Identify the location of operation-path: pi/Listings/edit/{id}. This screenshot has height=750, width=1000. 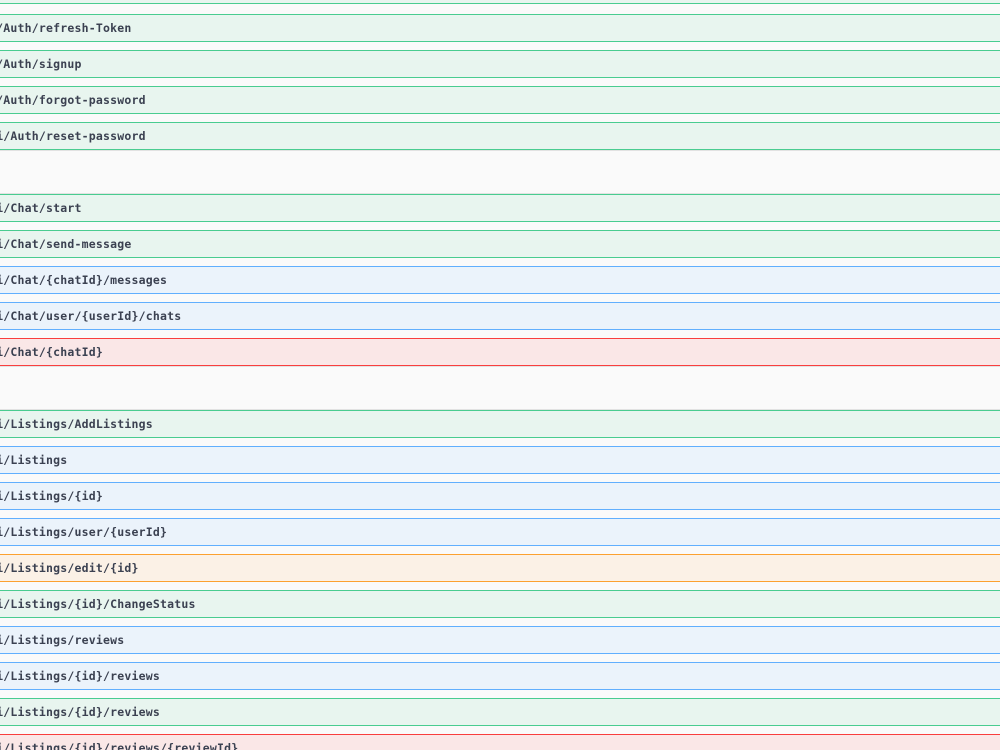
(69, 568).